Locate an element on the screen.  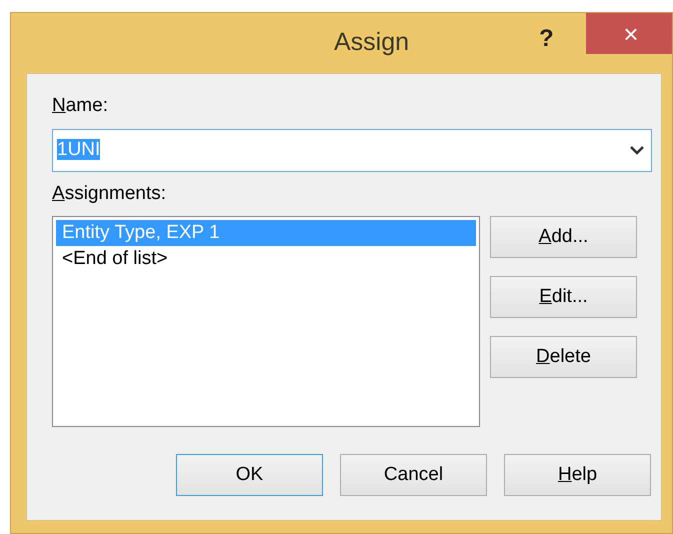
dialog-button: OK is located at coordinates (249, 475).